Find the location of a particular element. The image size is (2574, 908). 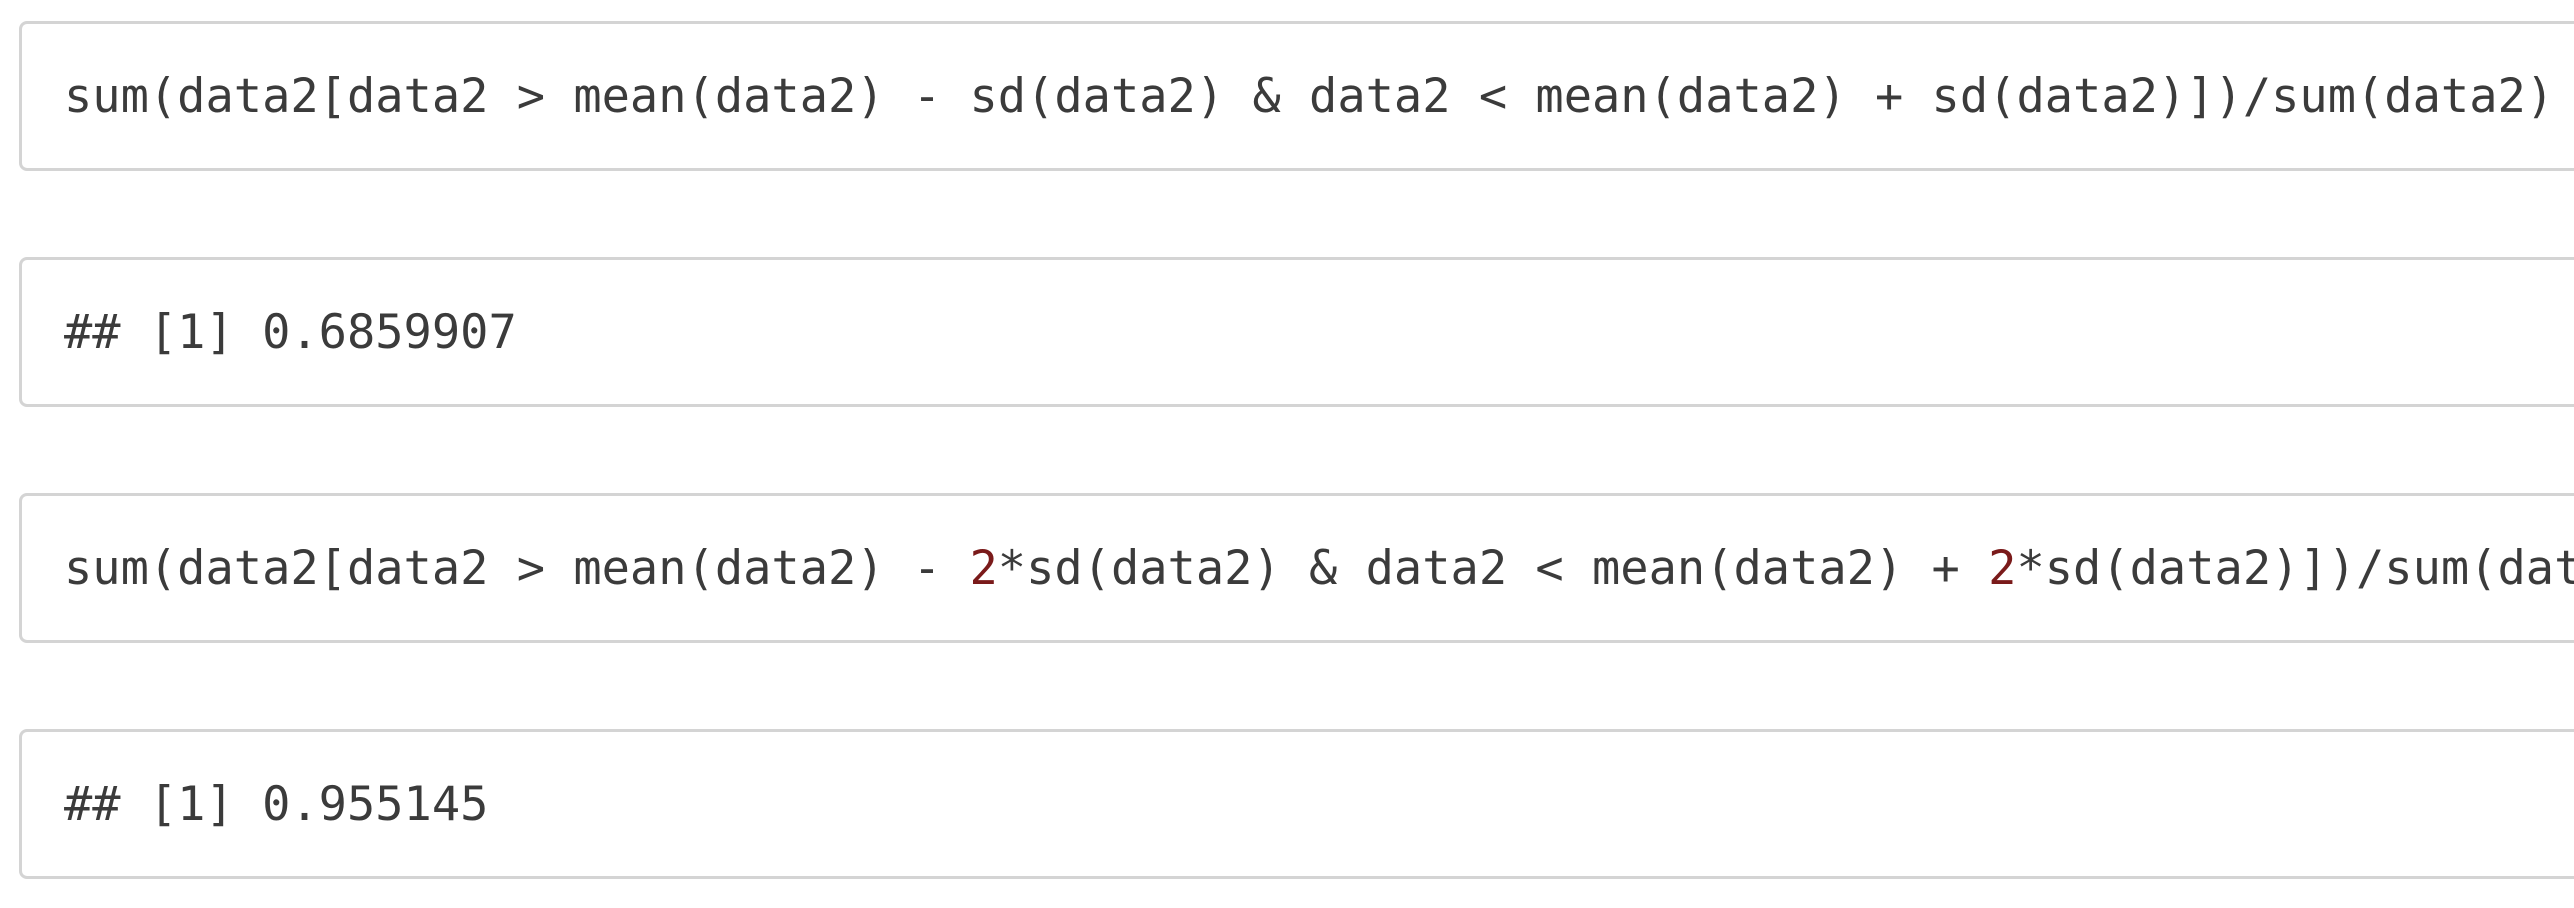

output-line: ## [1] 0.6859907 is located at coordinates (290, 332).